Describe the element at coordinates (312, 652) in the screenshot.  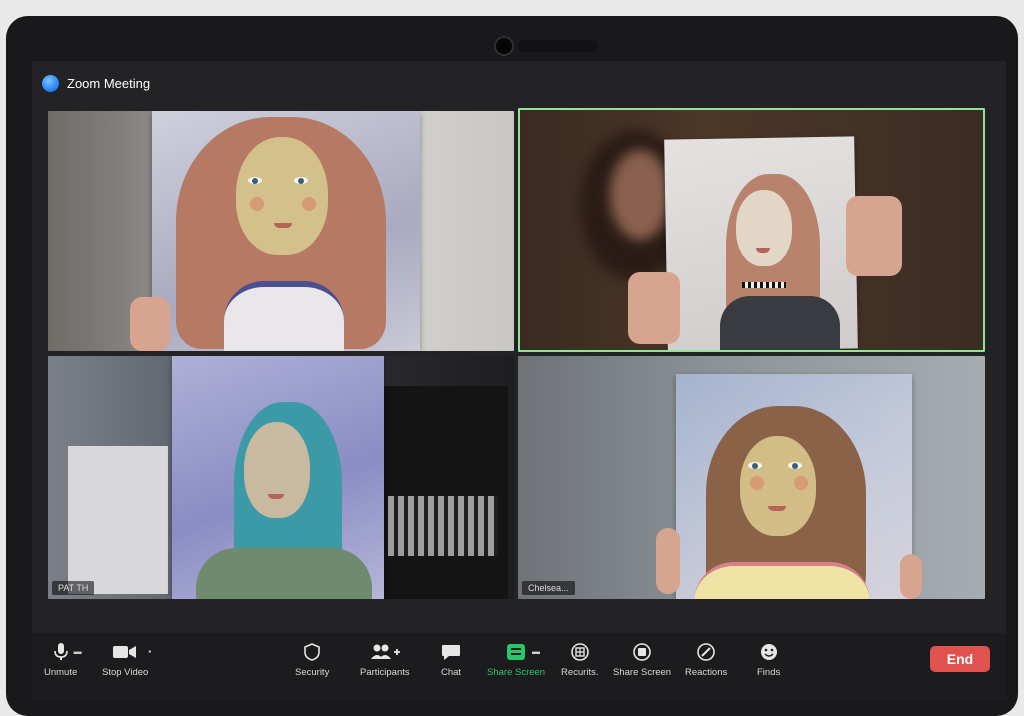
I see `shield-icon` at that location.